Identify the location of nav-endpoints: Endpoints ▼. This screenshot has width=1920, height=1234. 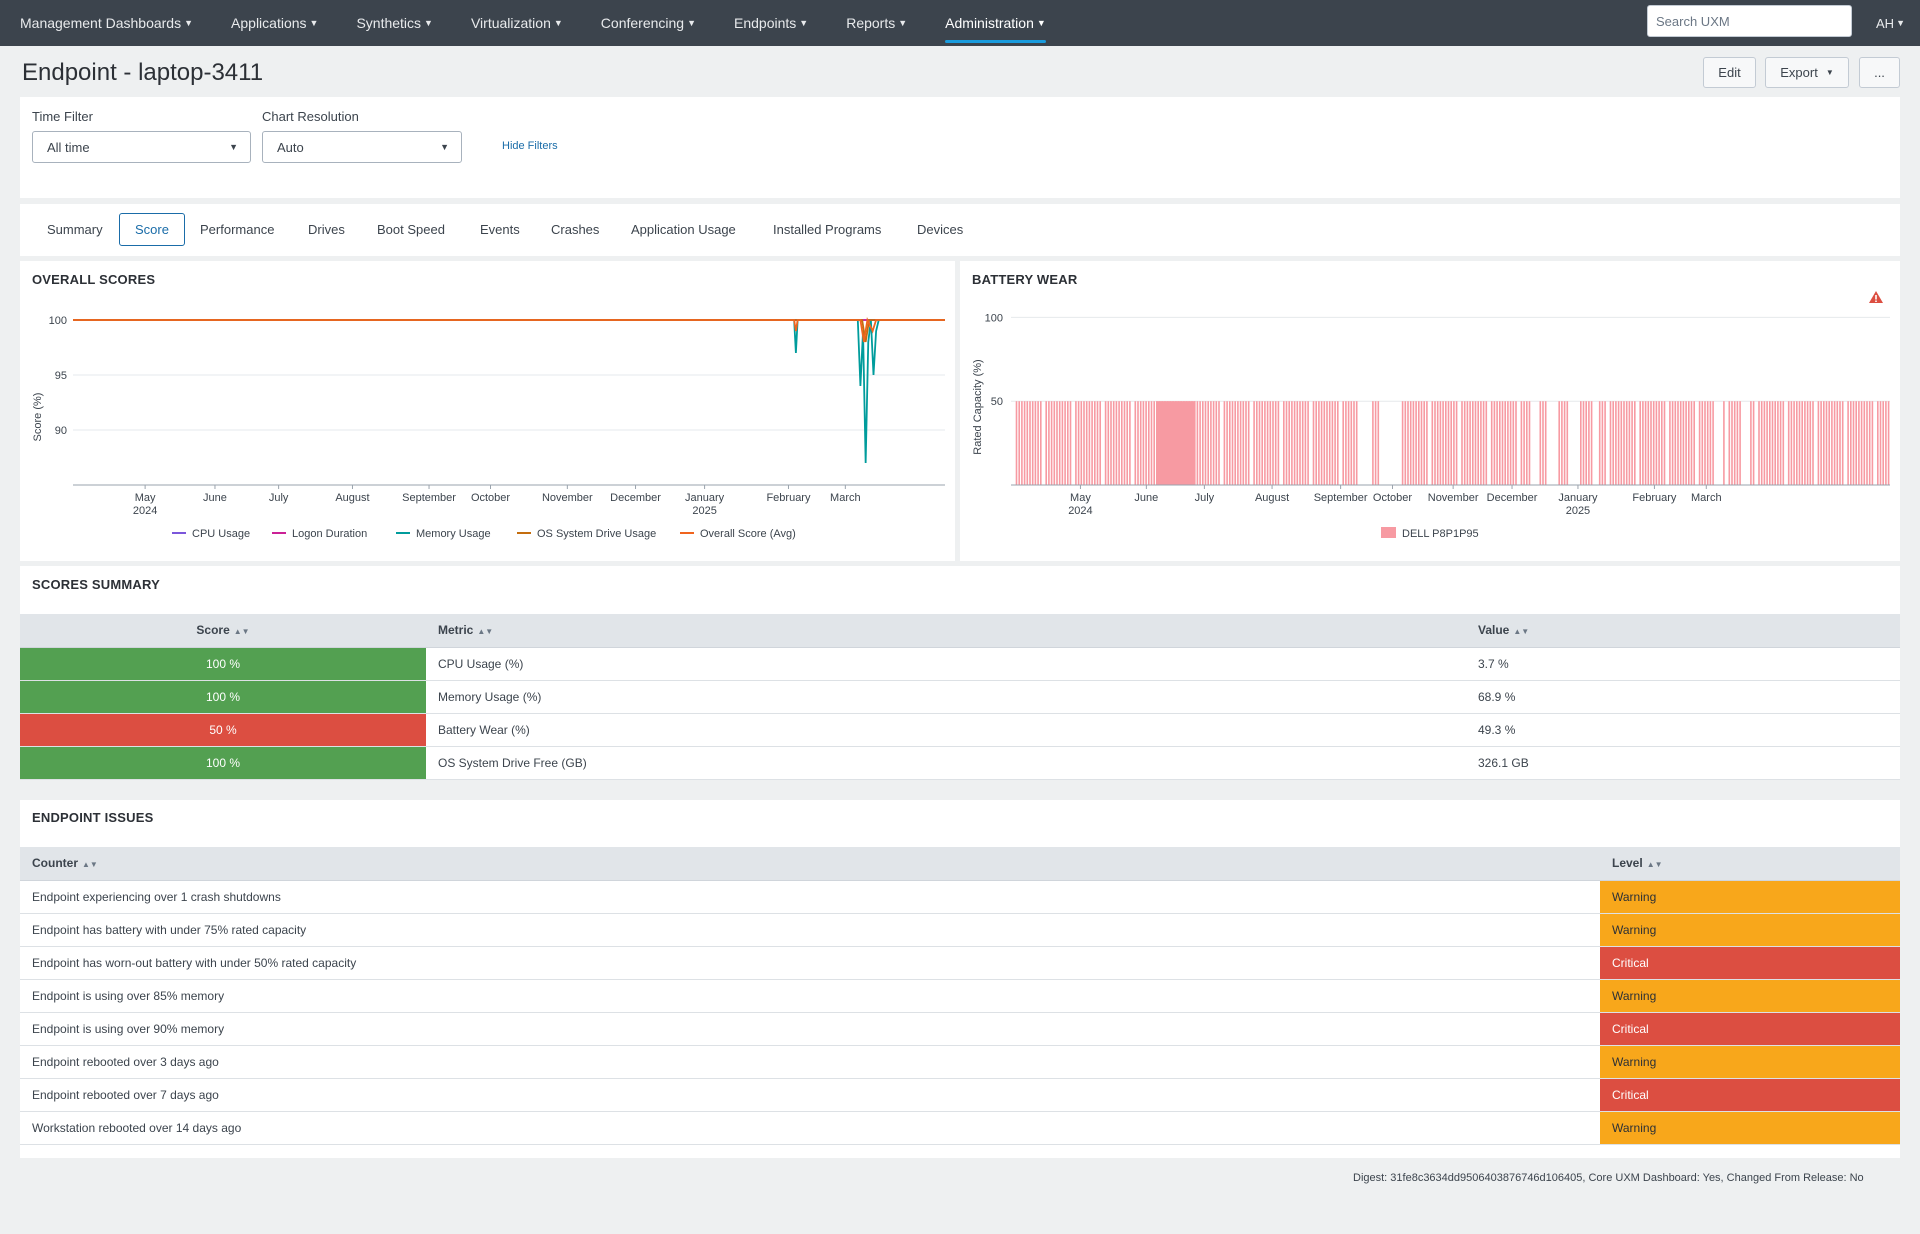
(770, 23).